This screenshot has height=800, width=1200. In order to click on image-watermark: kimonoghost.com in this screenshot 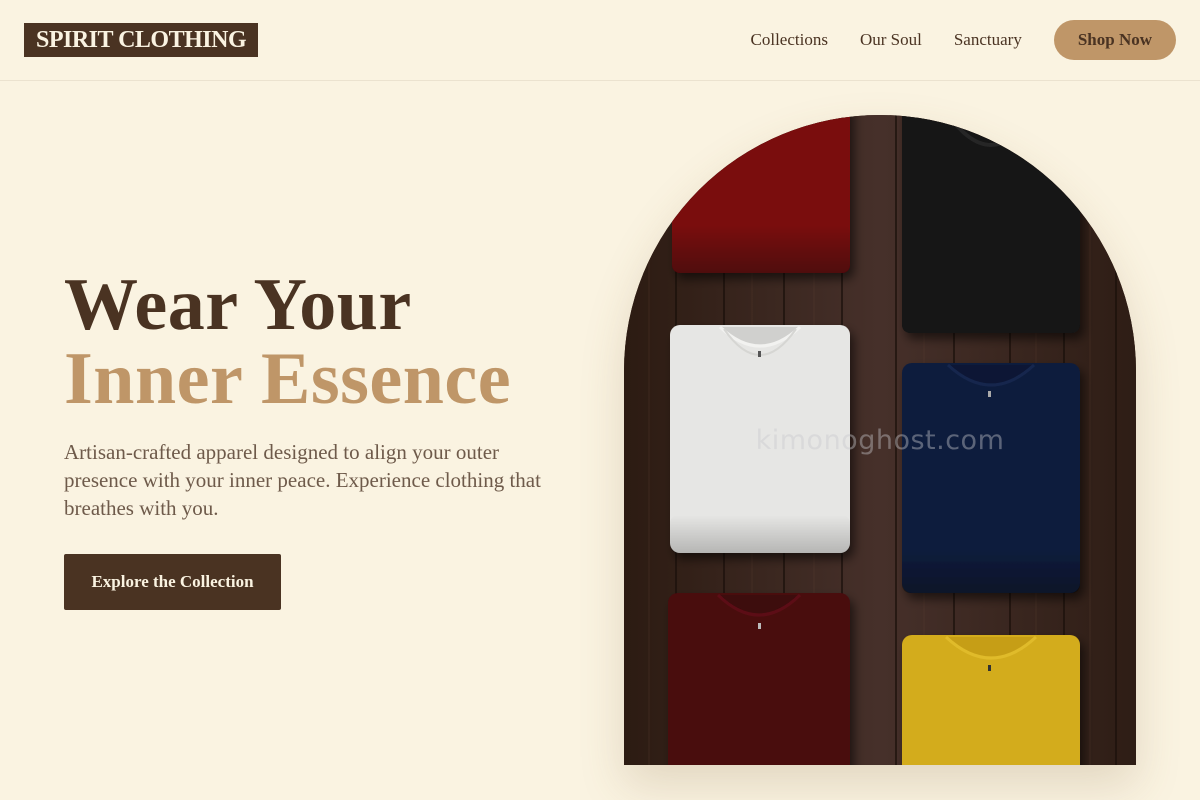, I will do `click(880, 440)`.